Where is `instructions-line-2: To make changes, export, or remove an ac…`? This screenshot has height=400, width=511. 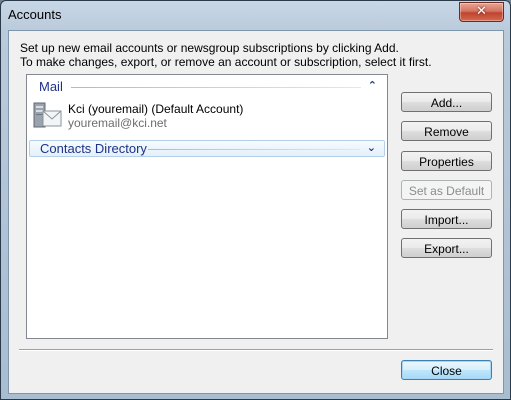 instructions-line-2: To make changes, export, or remove an ac… is located at coordinates (226, 62).